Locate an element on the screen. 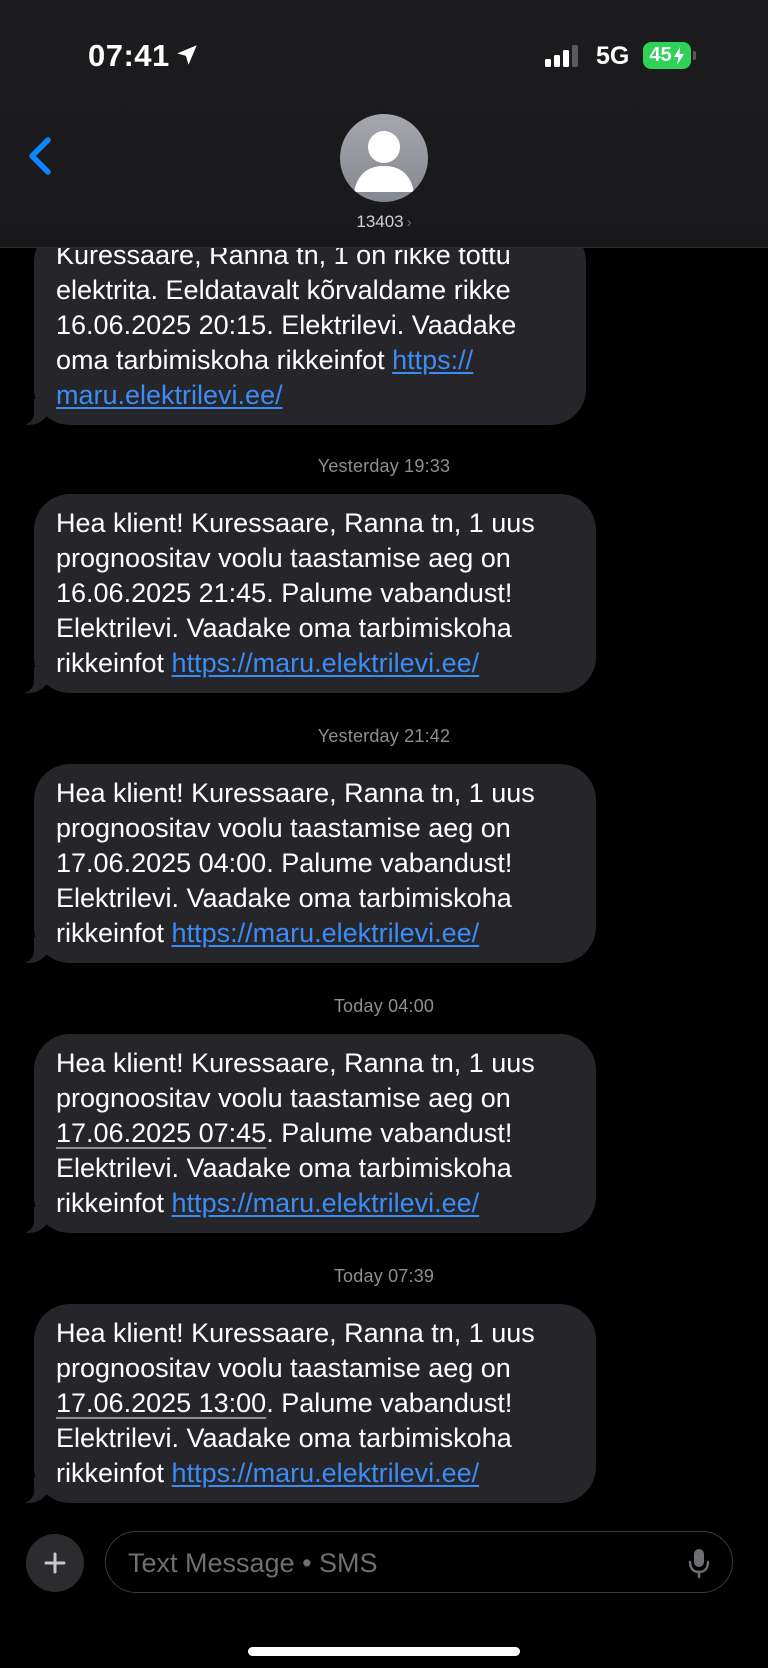  message-text: 17.06.2025 04:00 is located at coordinates (161, 863).